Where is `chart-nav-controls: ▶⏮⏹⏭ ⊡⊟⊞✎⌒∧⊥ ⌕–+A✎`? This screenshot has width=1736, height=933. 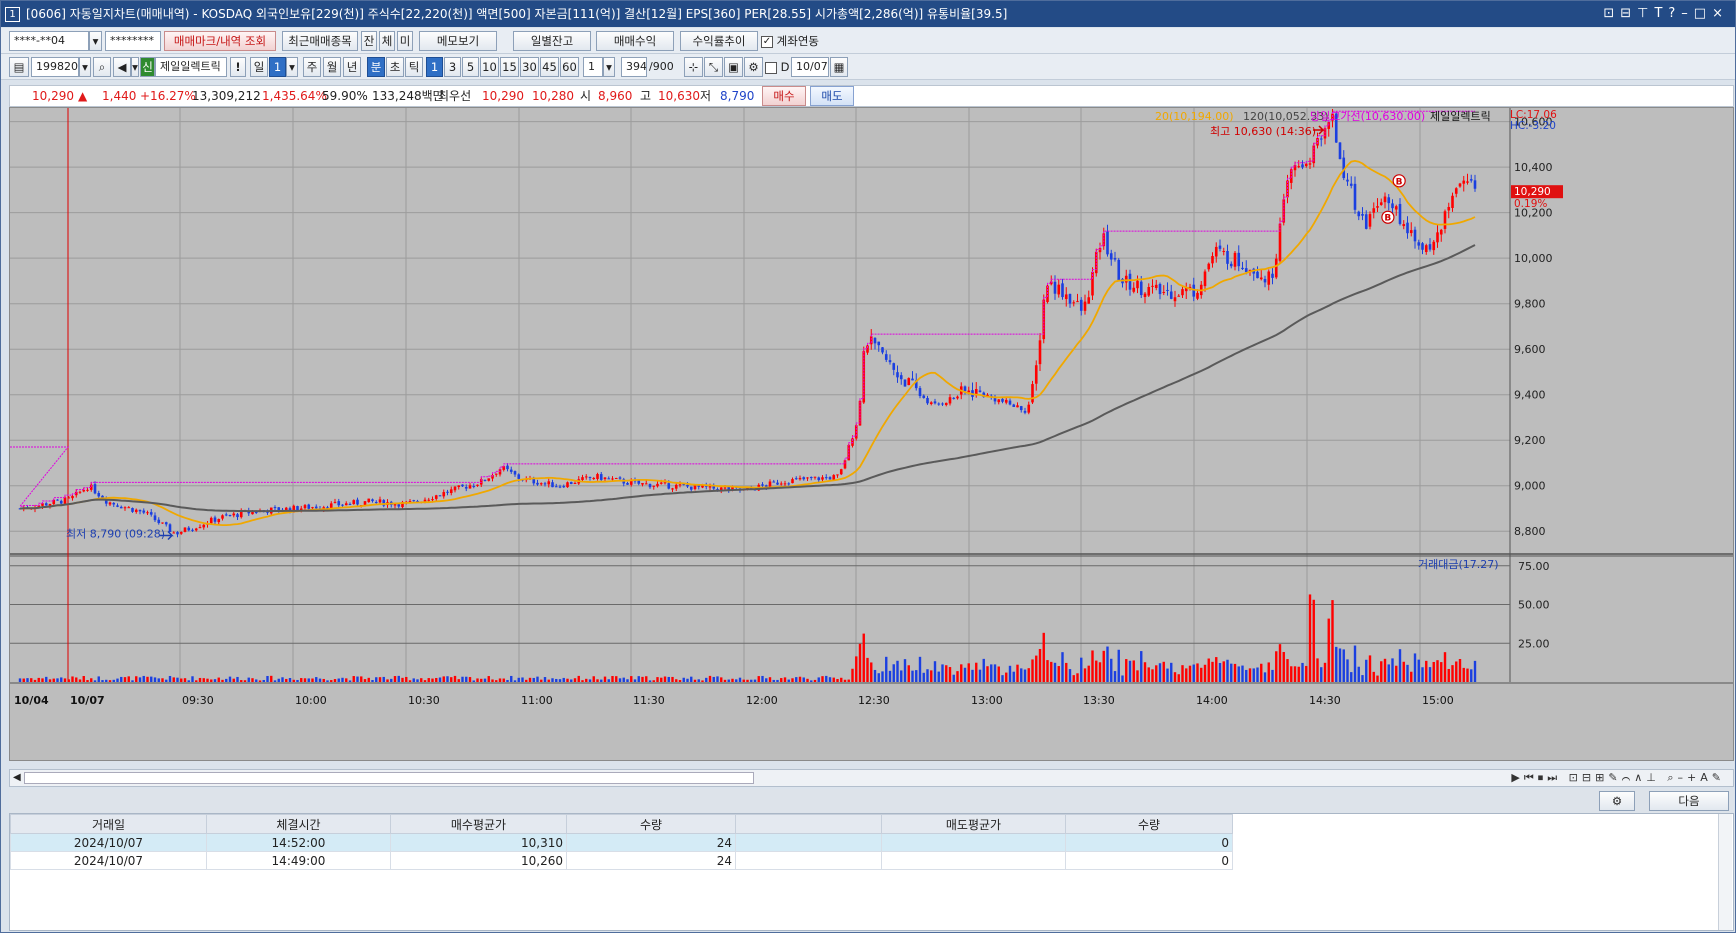
chart-nav-controls: ▶⏮⏹⏭ ⊡⊟⊞✎⌒∧⊥ ⌕–+A✎ is located at coordinates (1618, 778).